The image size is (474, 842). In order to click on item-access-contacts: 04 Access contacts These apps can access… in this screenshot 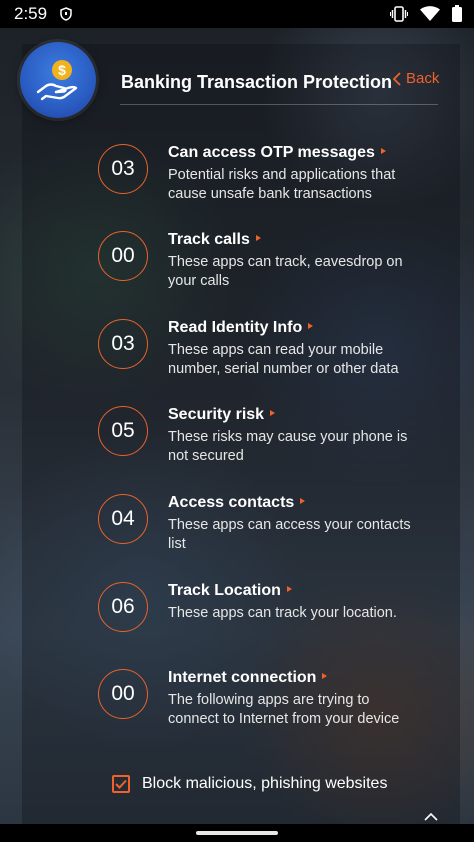, I will do `click(268, 534)`.